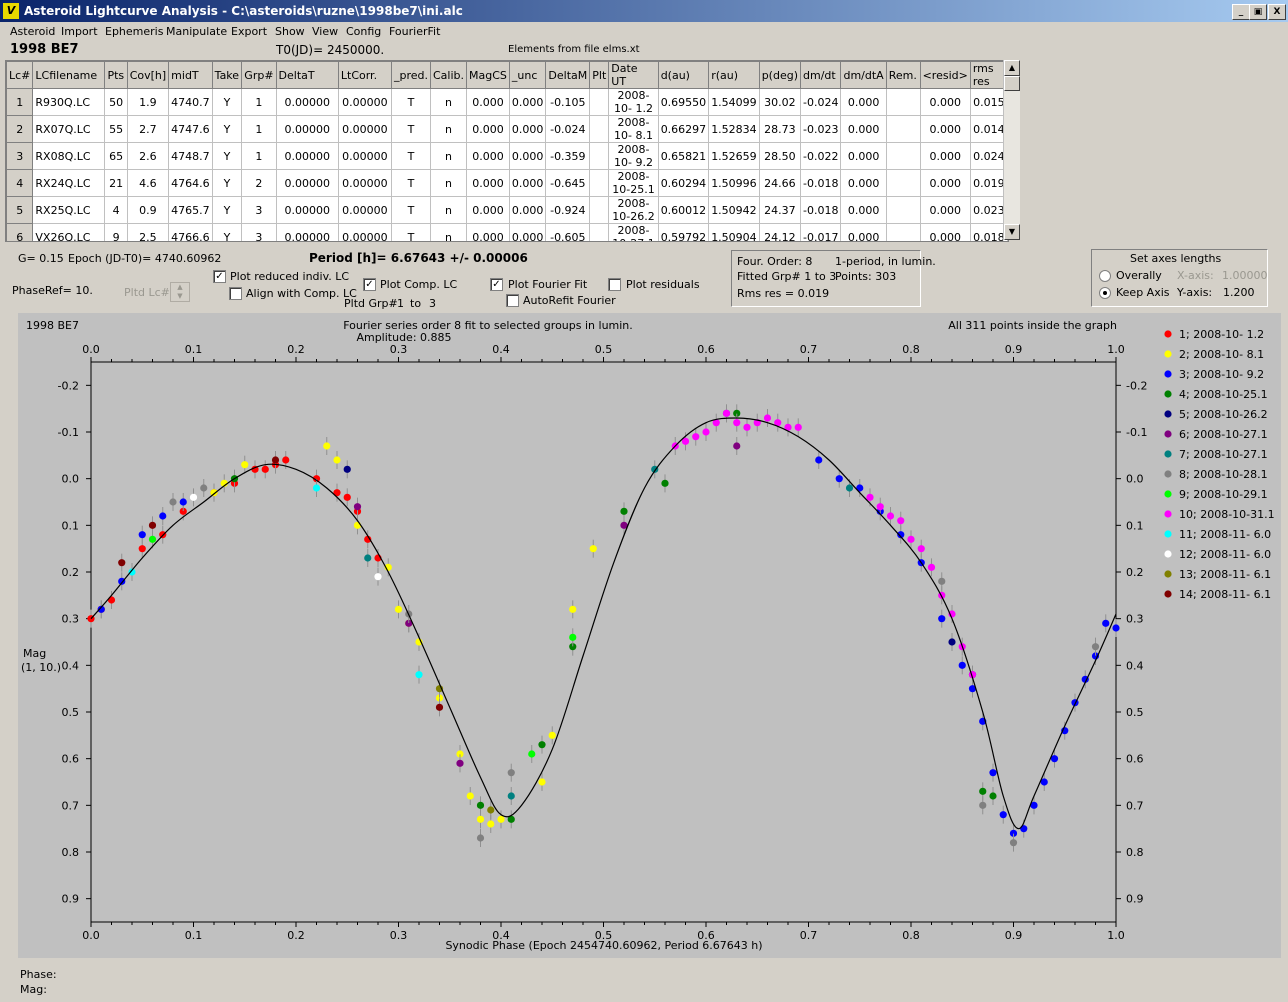 The height and width of the screenshot is (1002, 1288). I want to click on menu-import: Import, so click(79, 31).